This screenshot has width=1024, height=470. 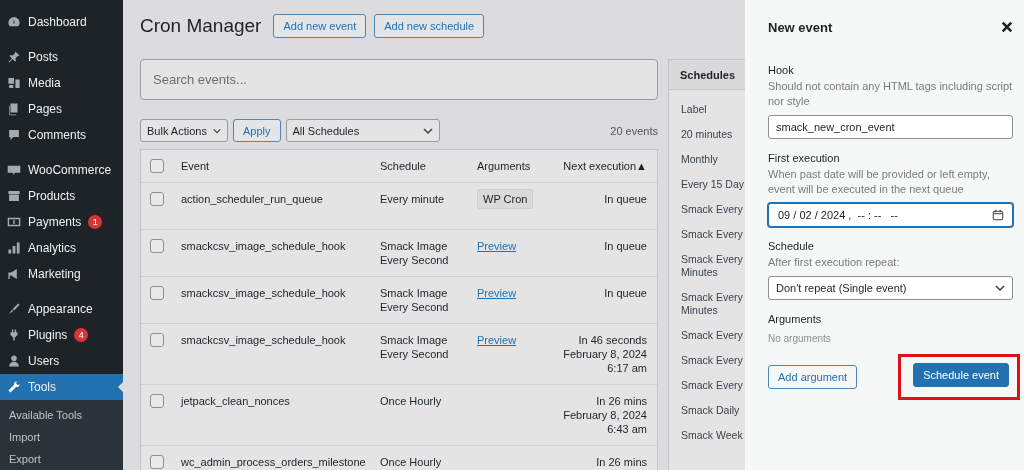 I want to click on count-badge: 1, so click(x=95, y=222).